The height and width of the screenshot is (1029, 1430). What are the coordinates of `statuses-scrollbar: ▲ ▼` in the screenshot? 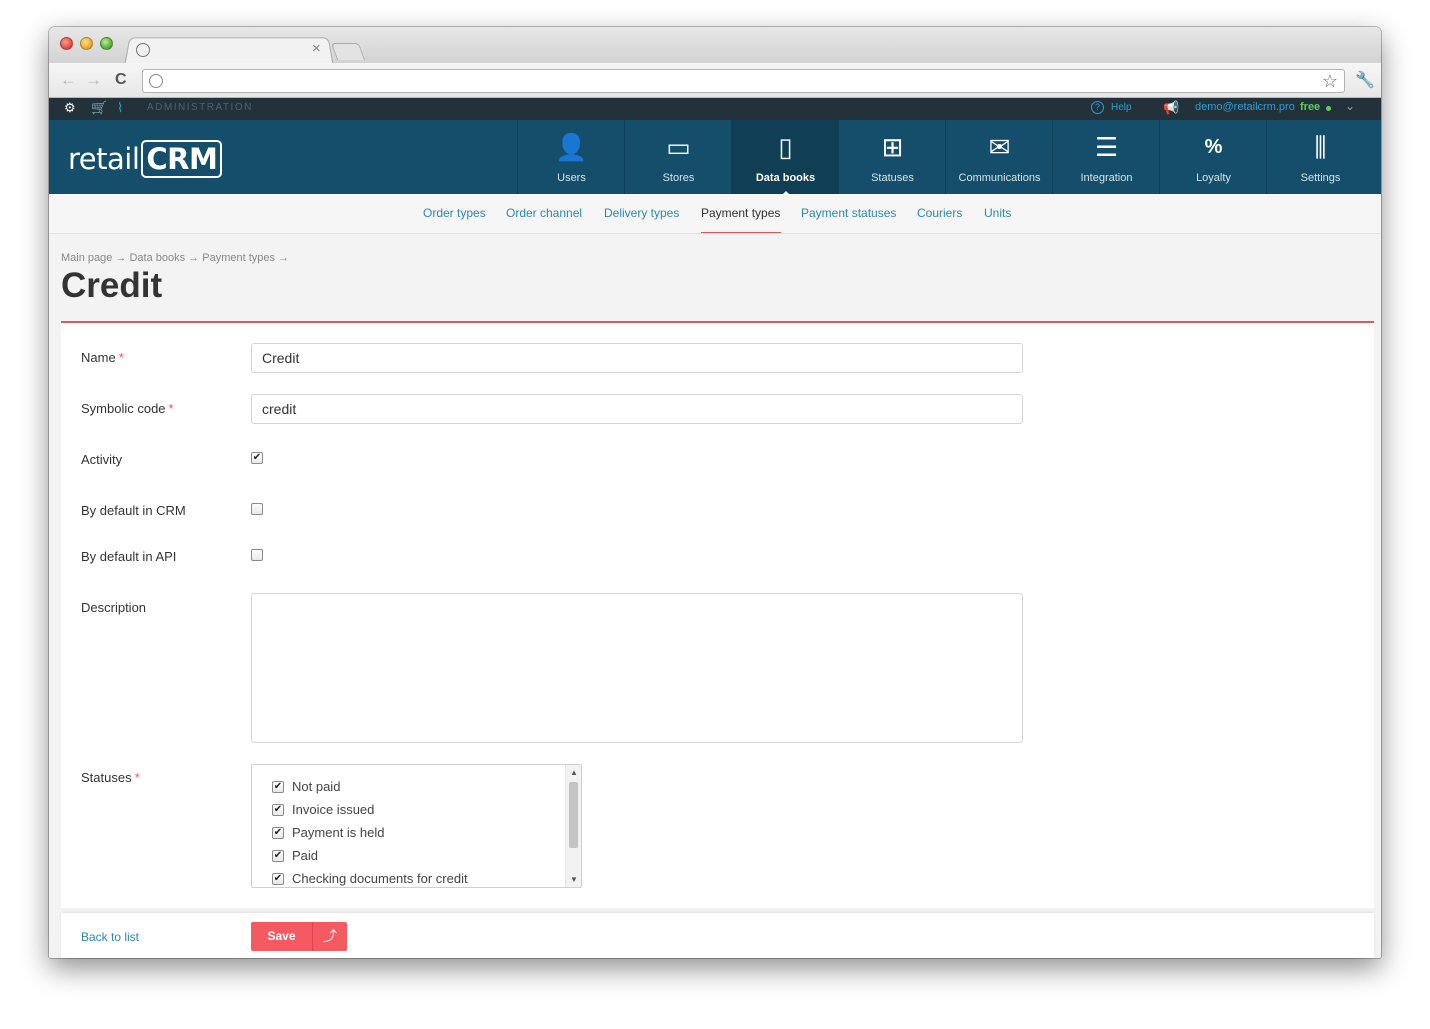 It's located at (573, 826).